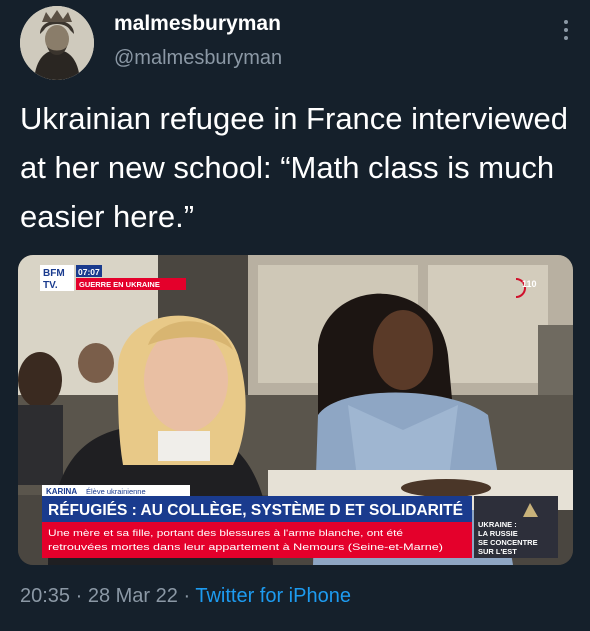  I want to click on channel-number: 110, so click(529, 284).